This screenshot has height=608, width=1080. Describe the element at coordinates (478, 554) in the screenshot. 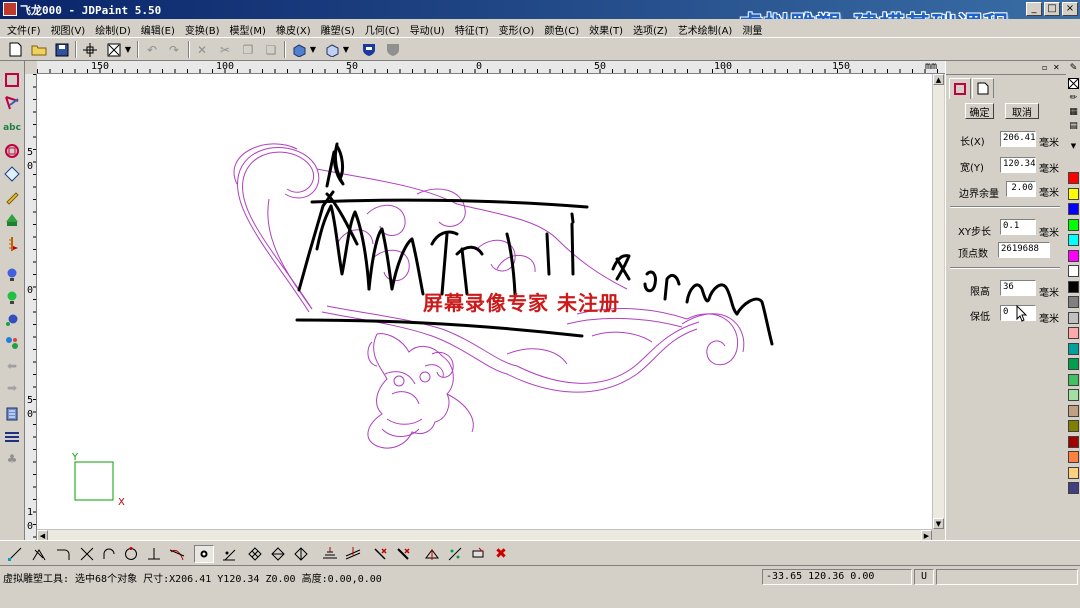

I see `erase-node-icon` at that location.